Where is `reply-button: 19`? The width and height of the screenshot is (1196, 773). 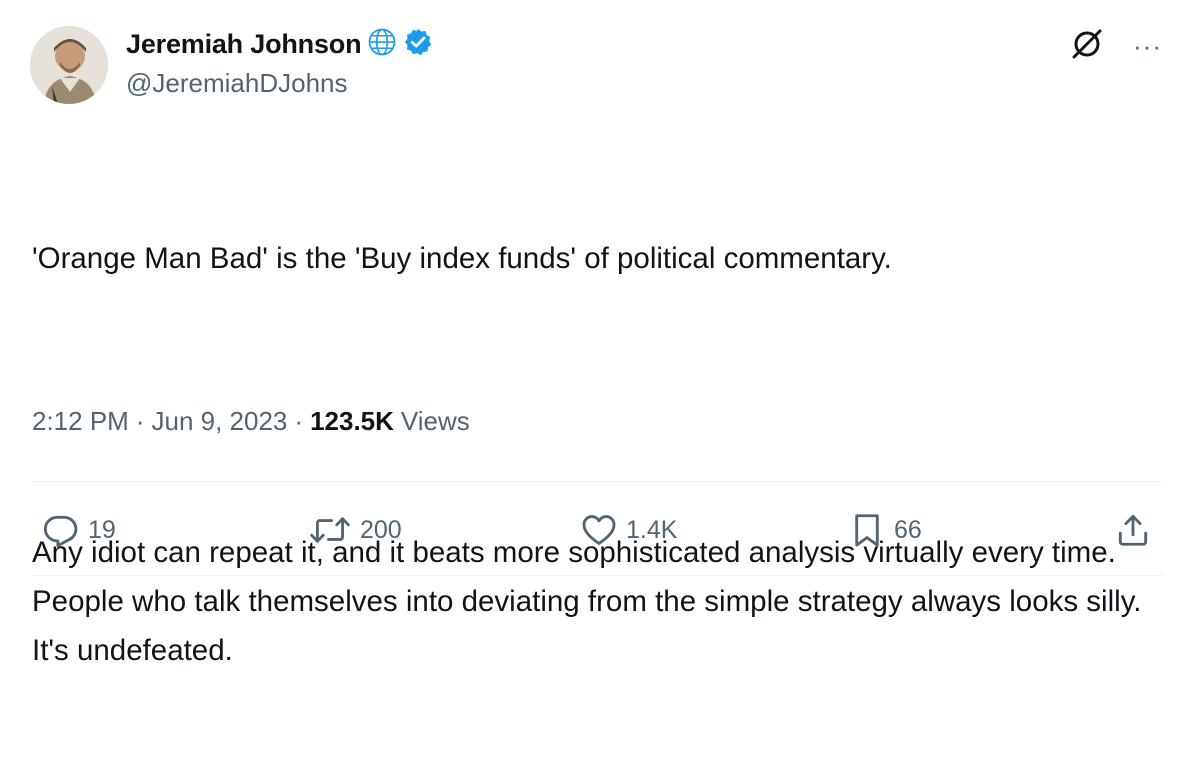 reply-button: 19 is located at coordinates (79, 530).